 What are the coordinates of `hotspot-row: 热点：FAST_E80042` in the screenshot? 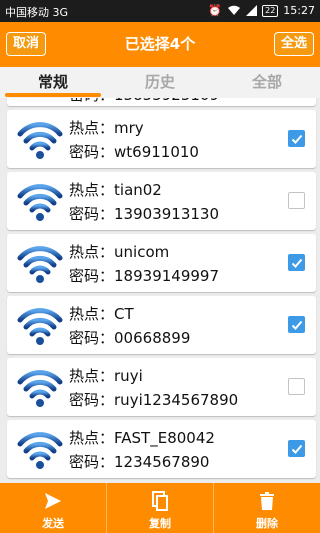 It's located at (142, 437).